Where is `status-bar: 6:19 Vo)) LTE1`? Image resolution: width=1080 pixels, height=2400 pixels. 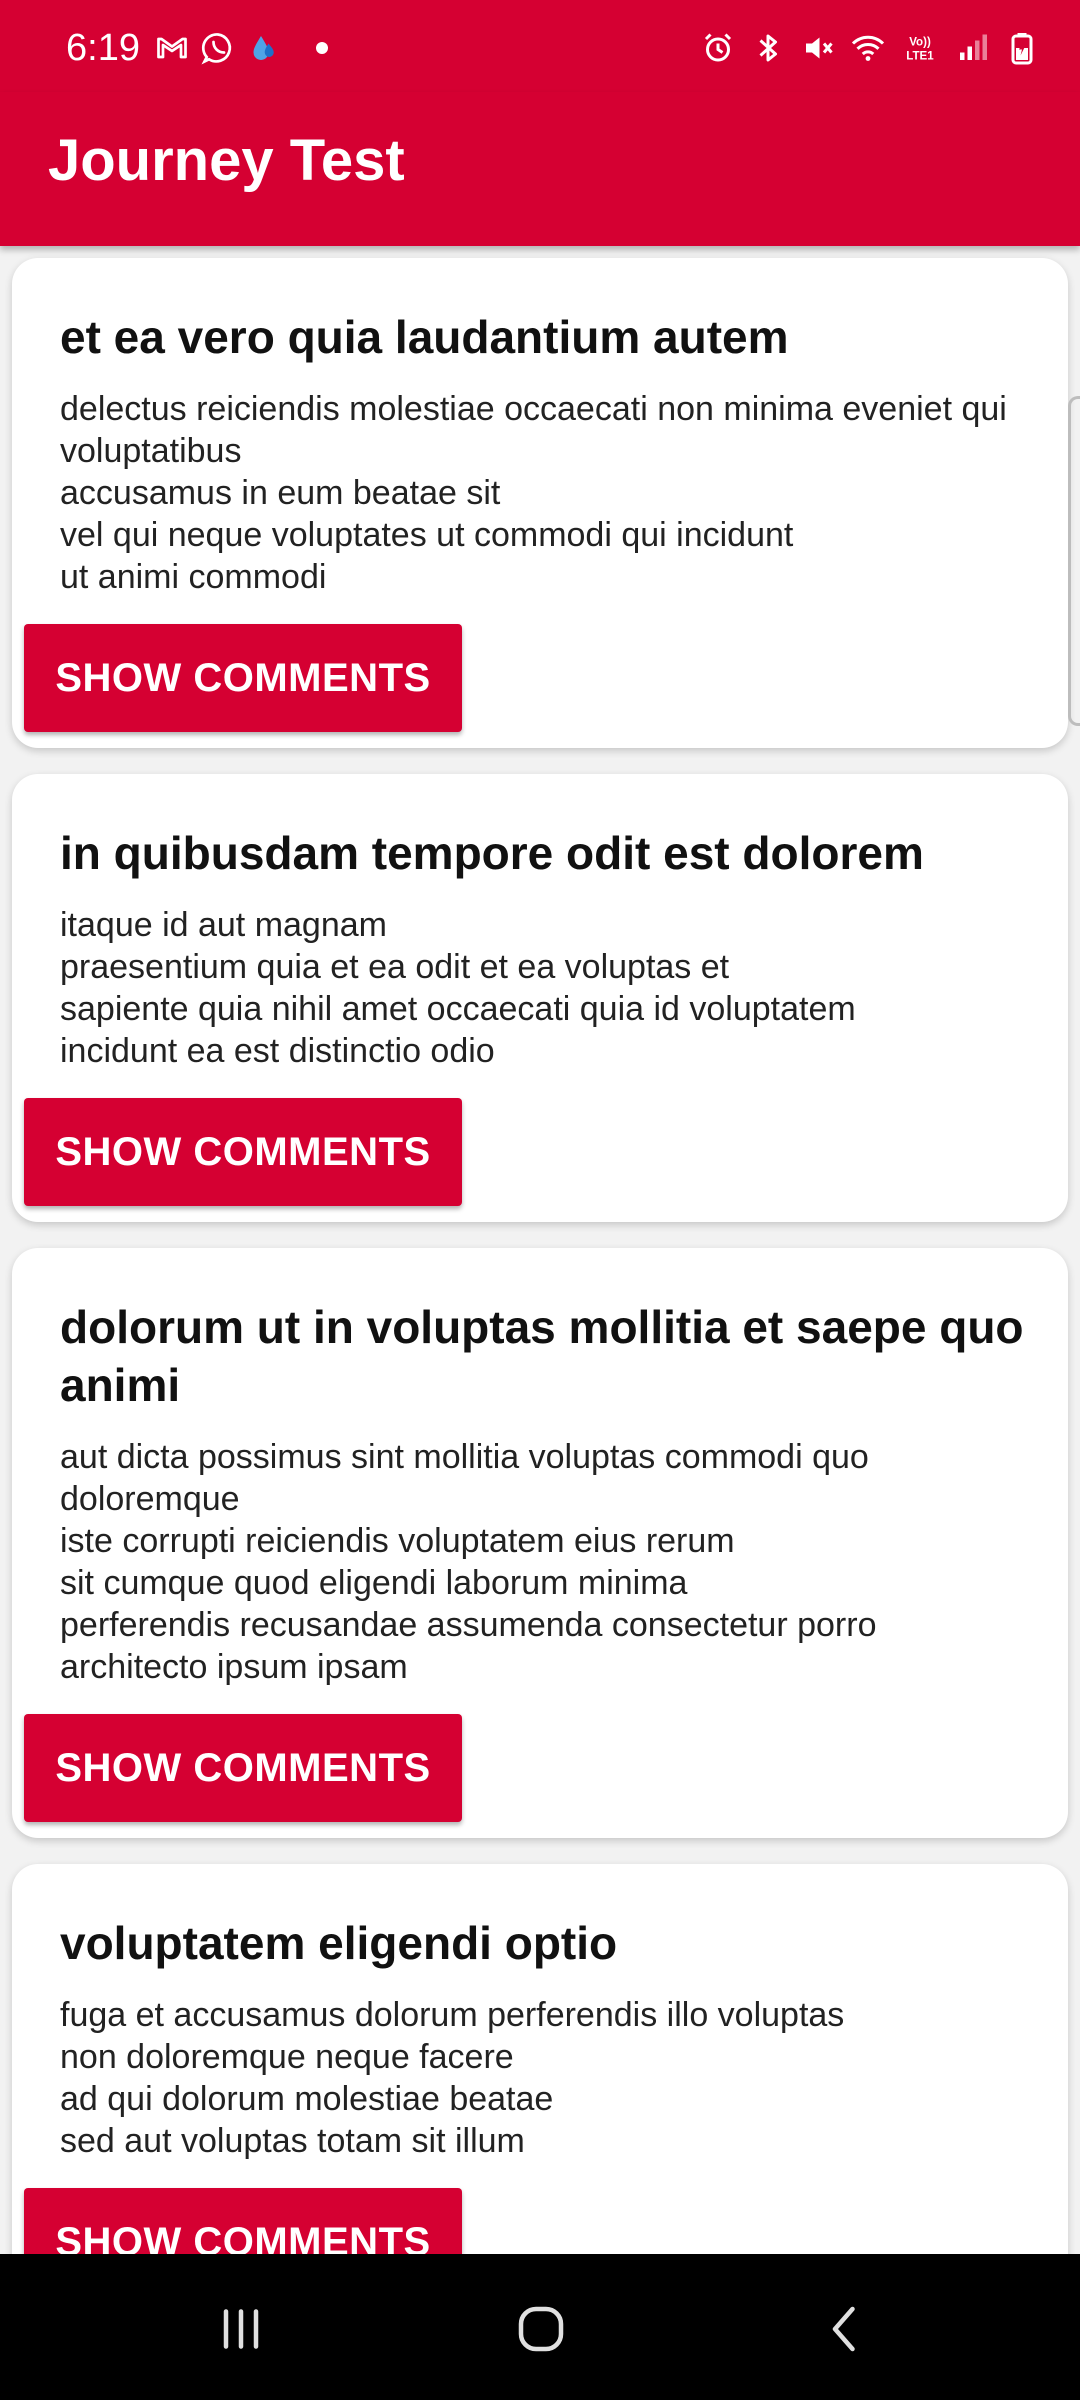 status-bar: 6:19 Vo)) LTE1 is located at coordinates (540, 46).